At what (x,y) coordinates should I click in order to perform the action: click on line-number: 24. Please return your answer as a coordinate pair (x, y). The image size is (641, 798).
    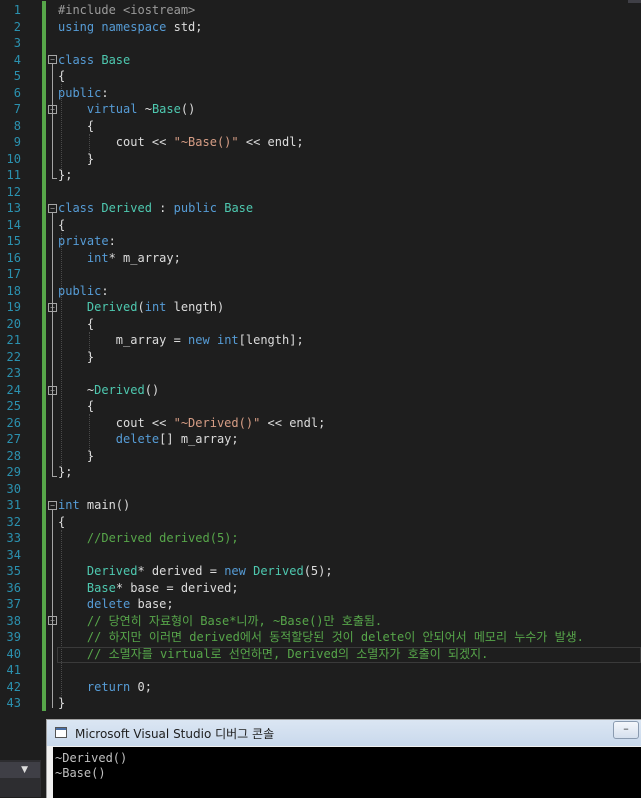
    Looking at the image, I should click on (13, 389).